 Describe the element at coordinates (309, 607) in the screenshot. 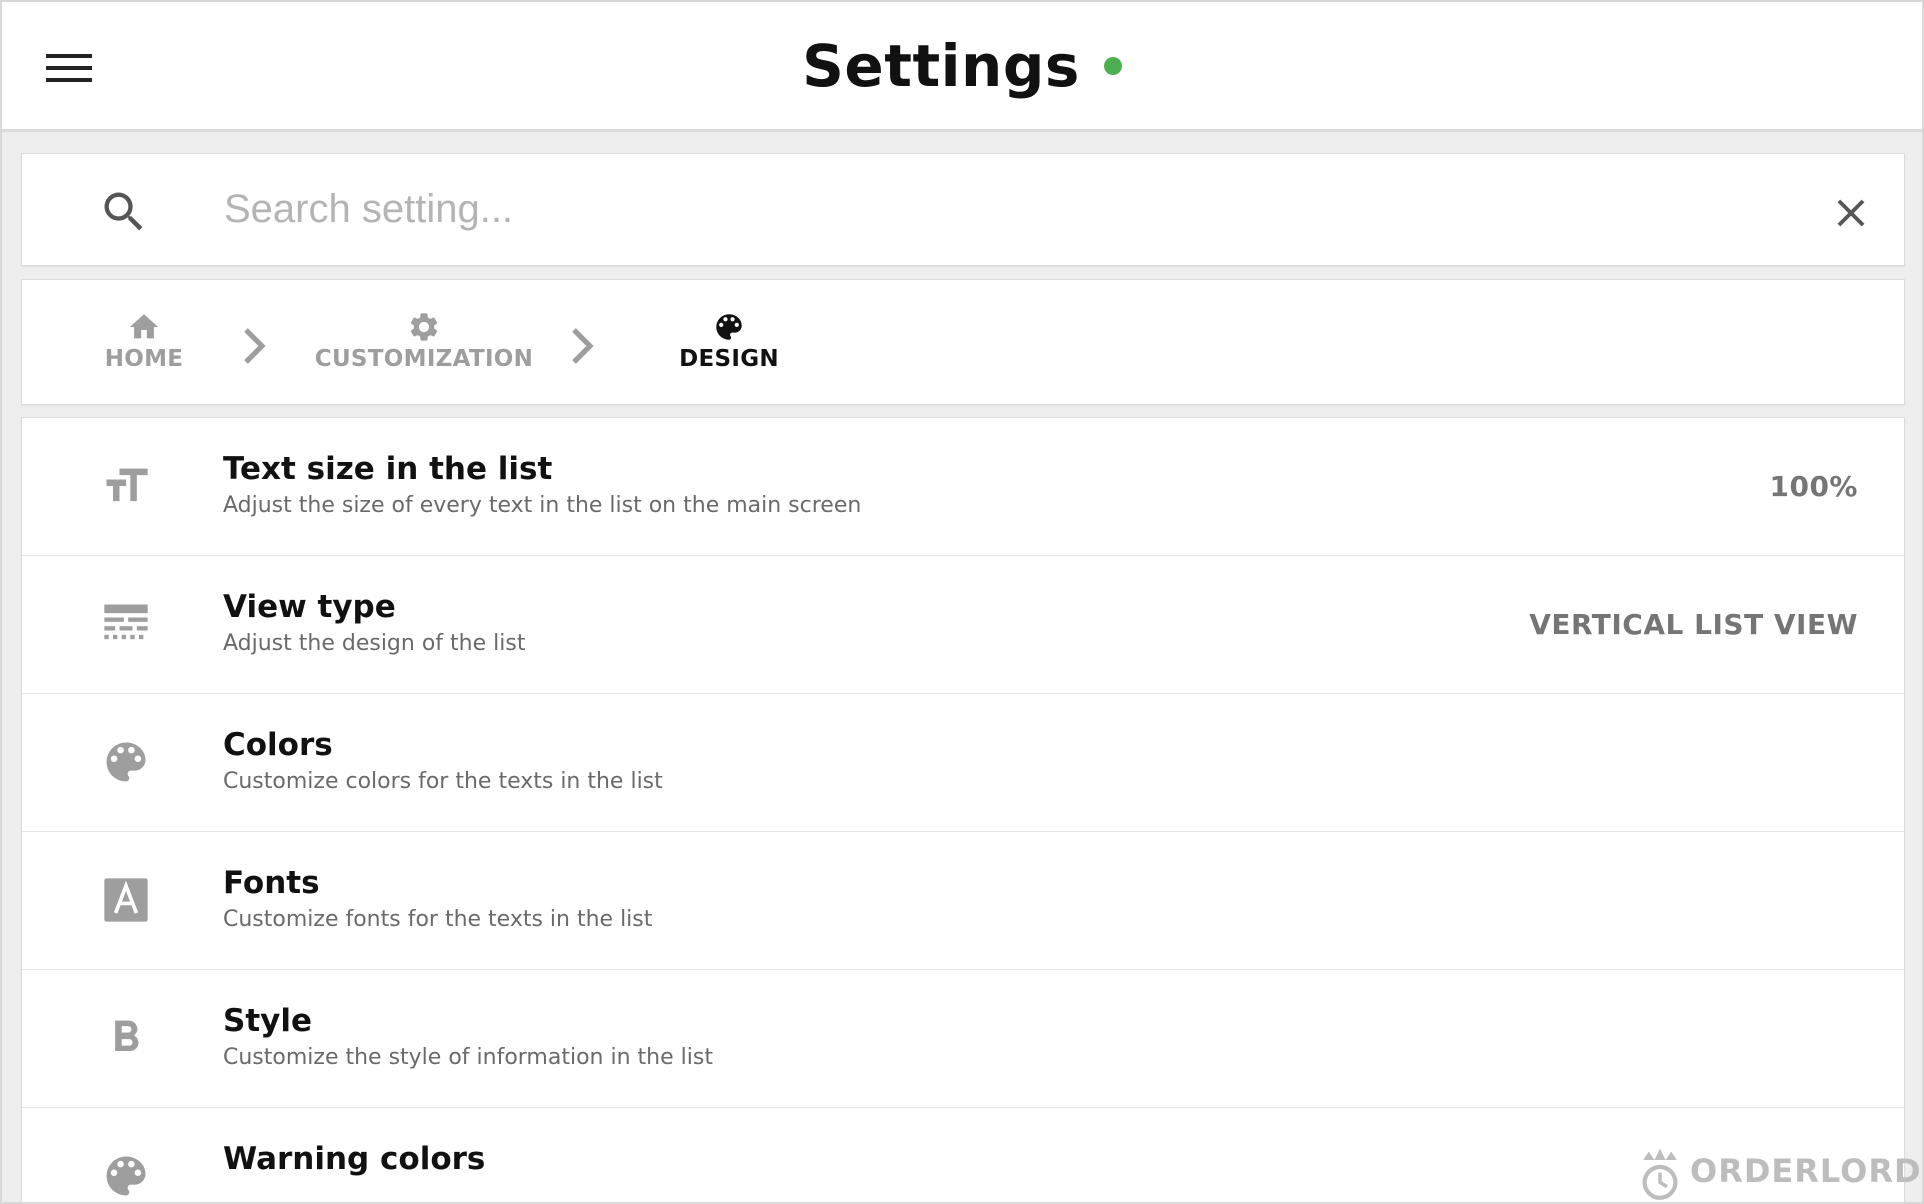

I see `setting-title: View type` at that location.